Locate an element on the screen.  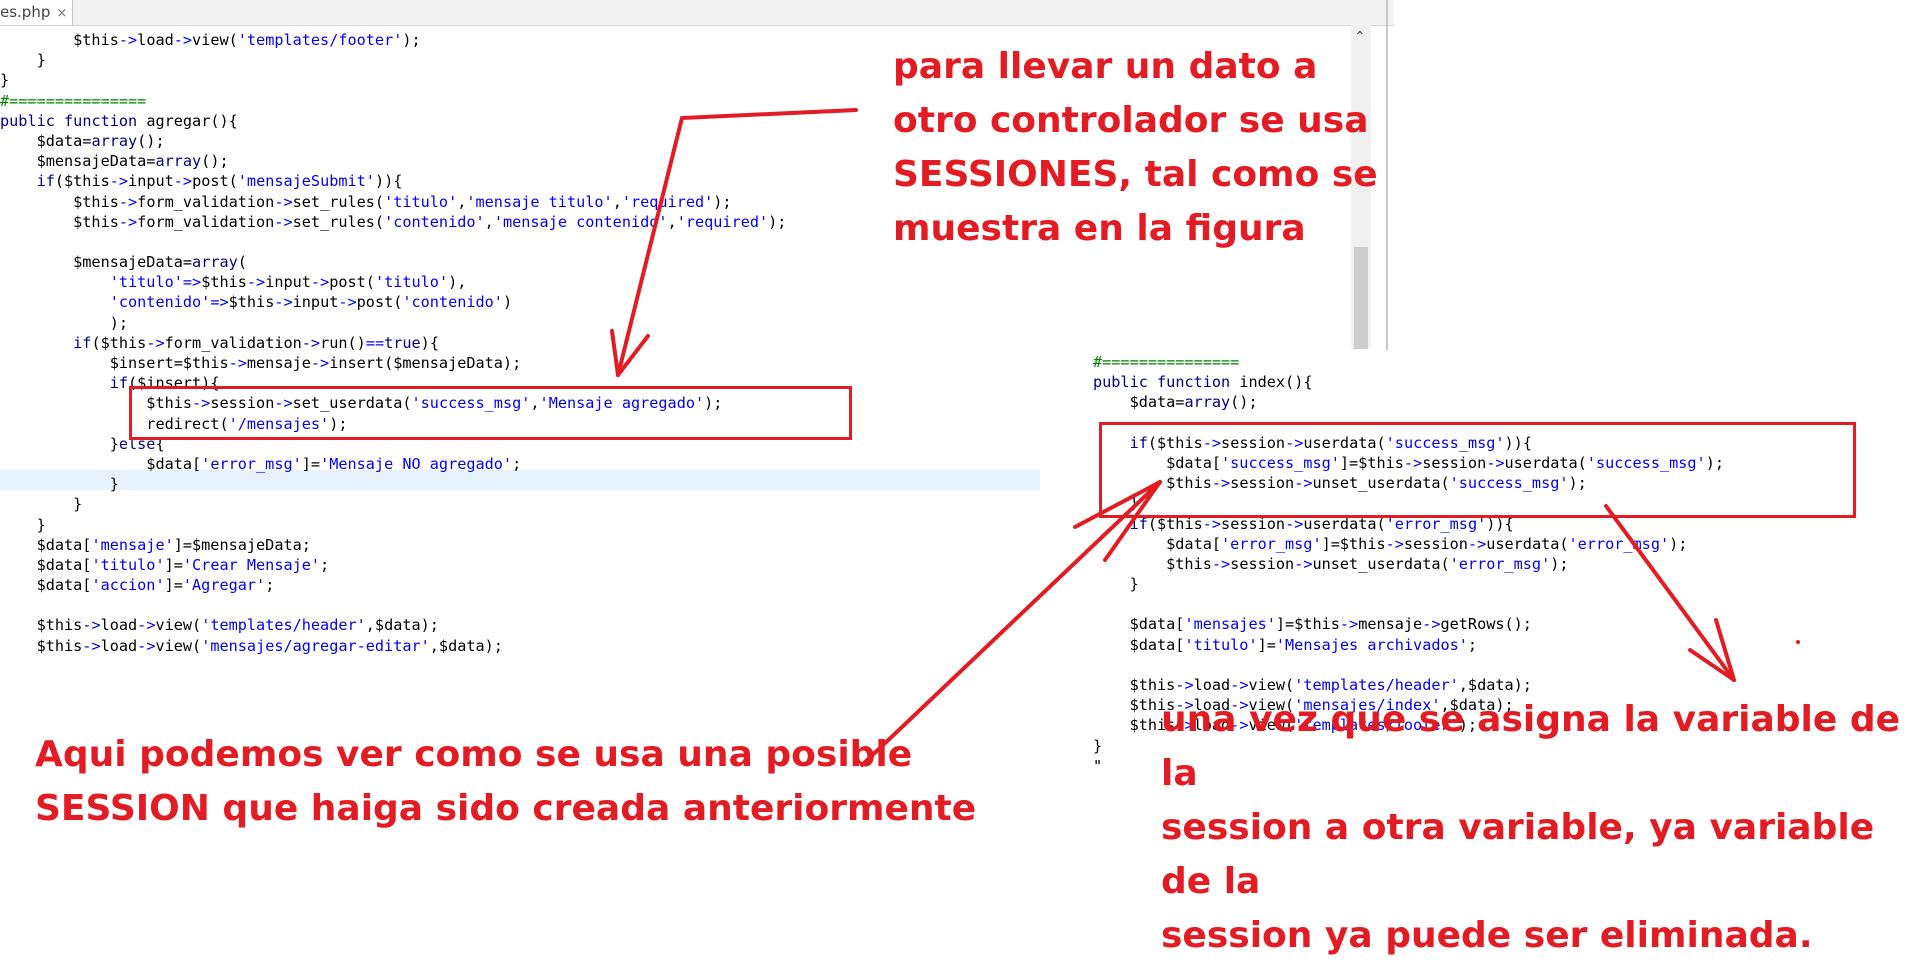
annotation-line: para llevar un dato a is located at coordinates (1105, 66).